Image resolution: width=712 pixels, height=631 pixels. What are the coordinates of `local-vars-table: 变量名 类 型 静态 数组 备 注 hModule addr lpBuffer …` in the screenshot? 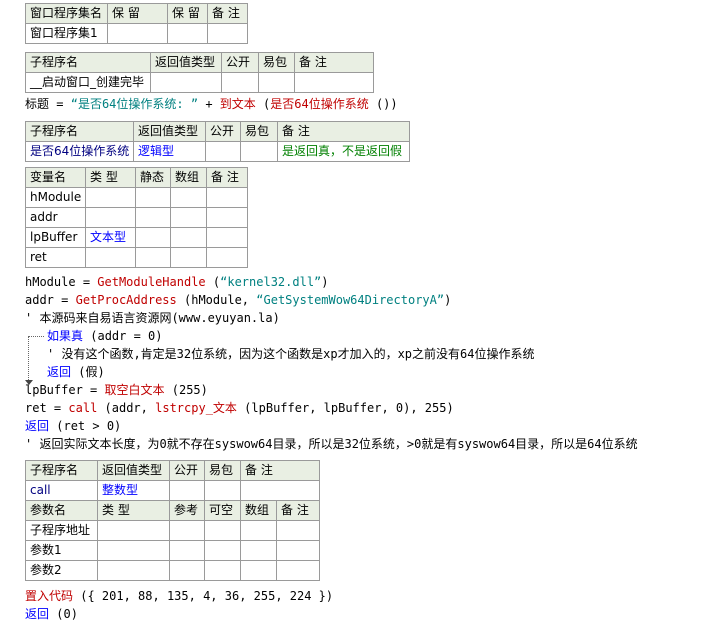 It's located at (136, 217).